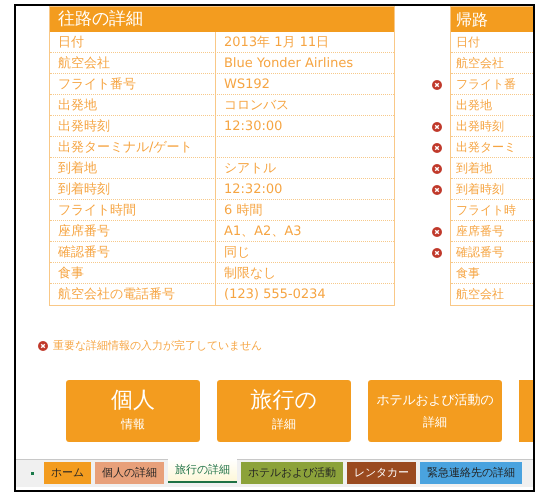 The width and height of the screenshot is (550, 500). I want to click on field-label: 出発ターミ, so click(492, 147).